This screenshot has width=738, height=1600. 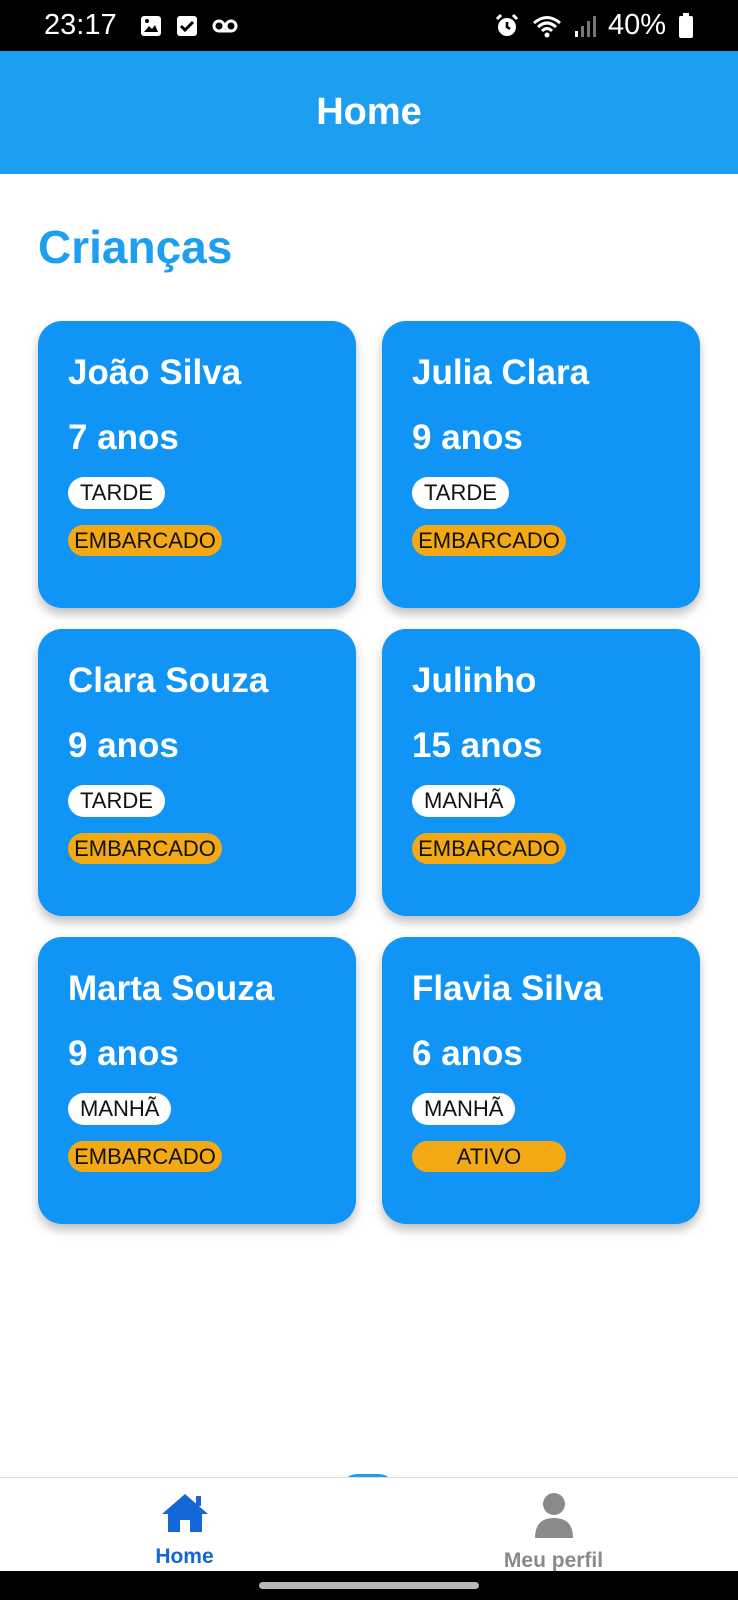 I want to click on app-header: Home, so click(x=369, y=112).